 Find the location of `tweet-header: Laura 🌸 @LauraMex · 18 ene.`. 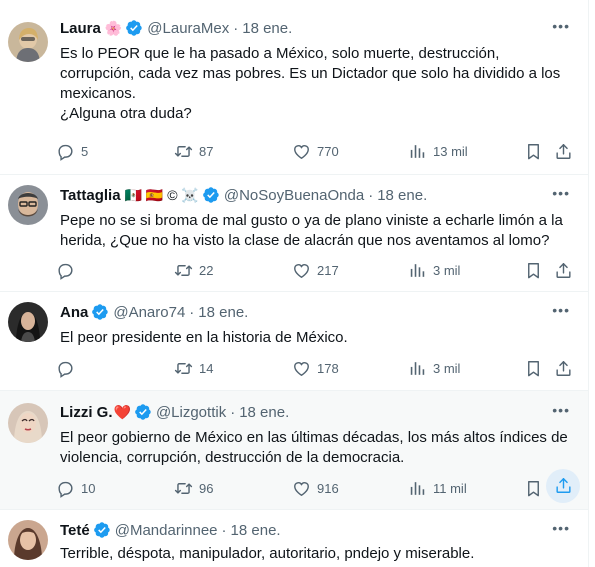

tweet-header: Laura 🌸 @LauraMex · 18 ene. is located at coordinates (176, 28).